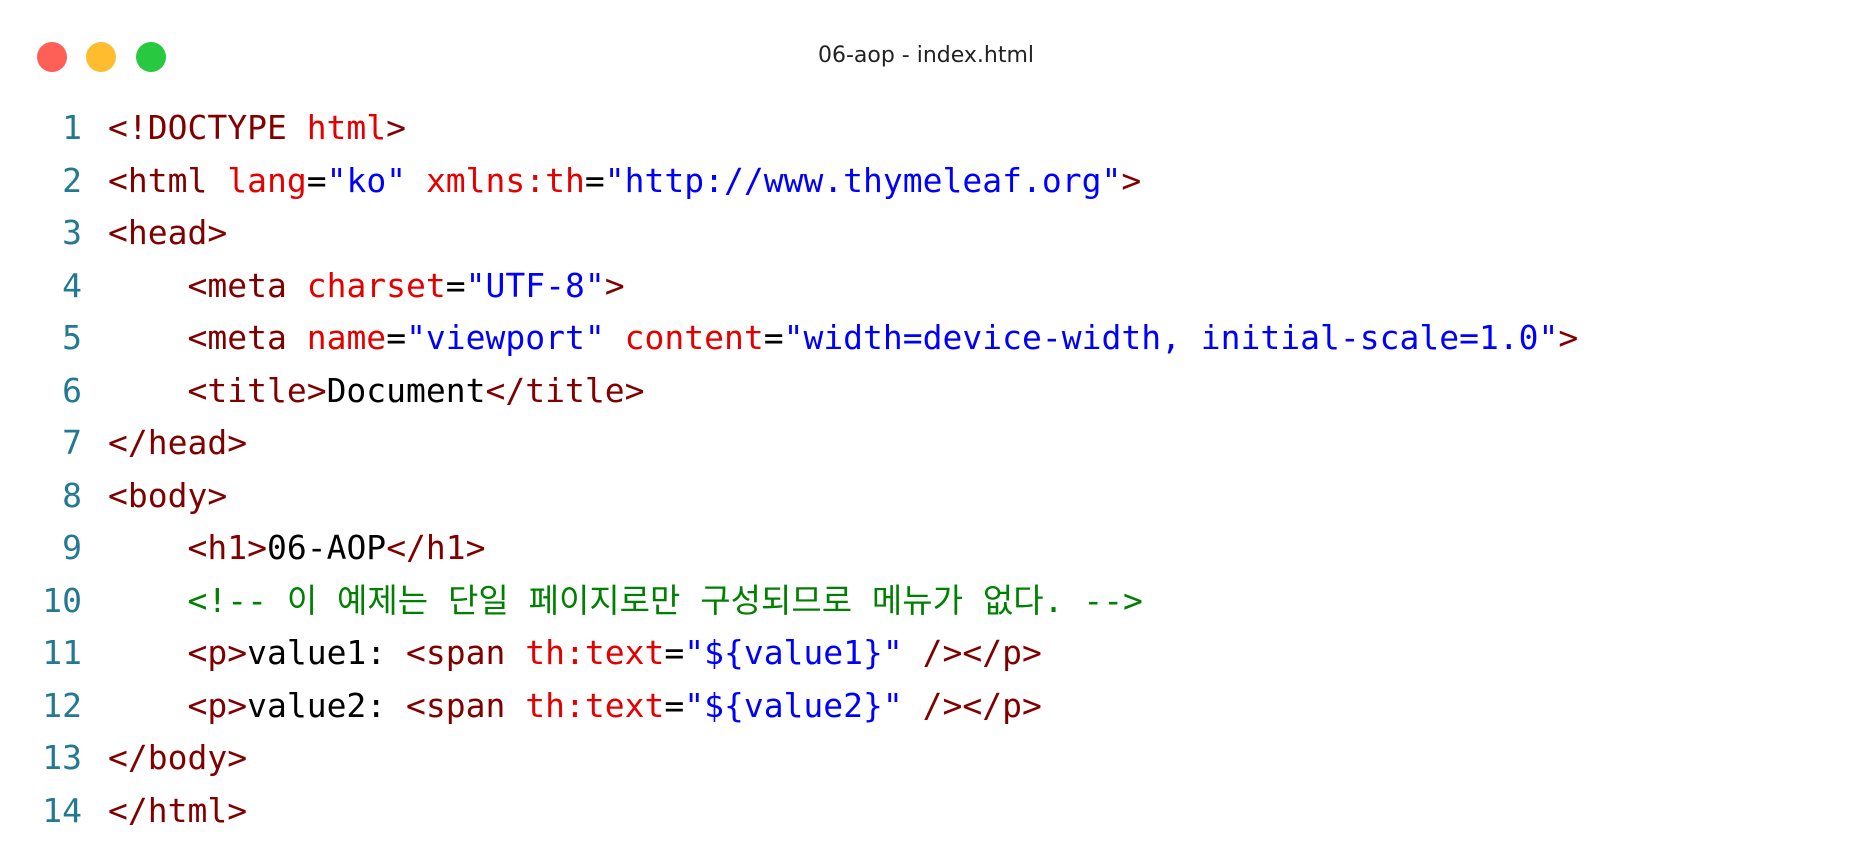 The height and width of the screenshot is (864, 1852). I want to click on code-line: 3 <head>, so click(926, 233).